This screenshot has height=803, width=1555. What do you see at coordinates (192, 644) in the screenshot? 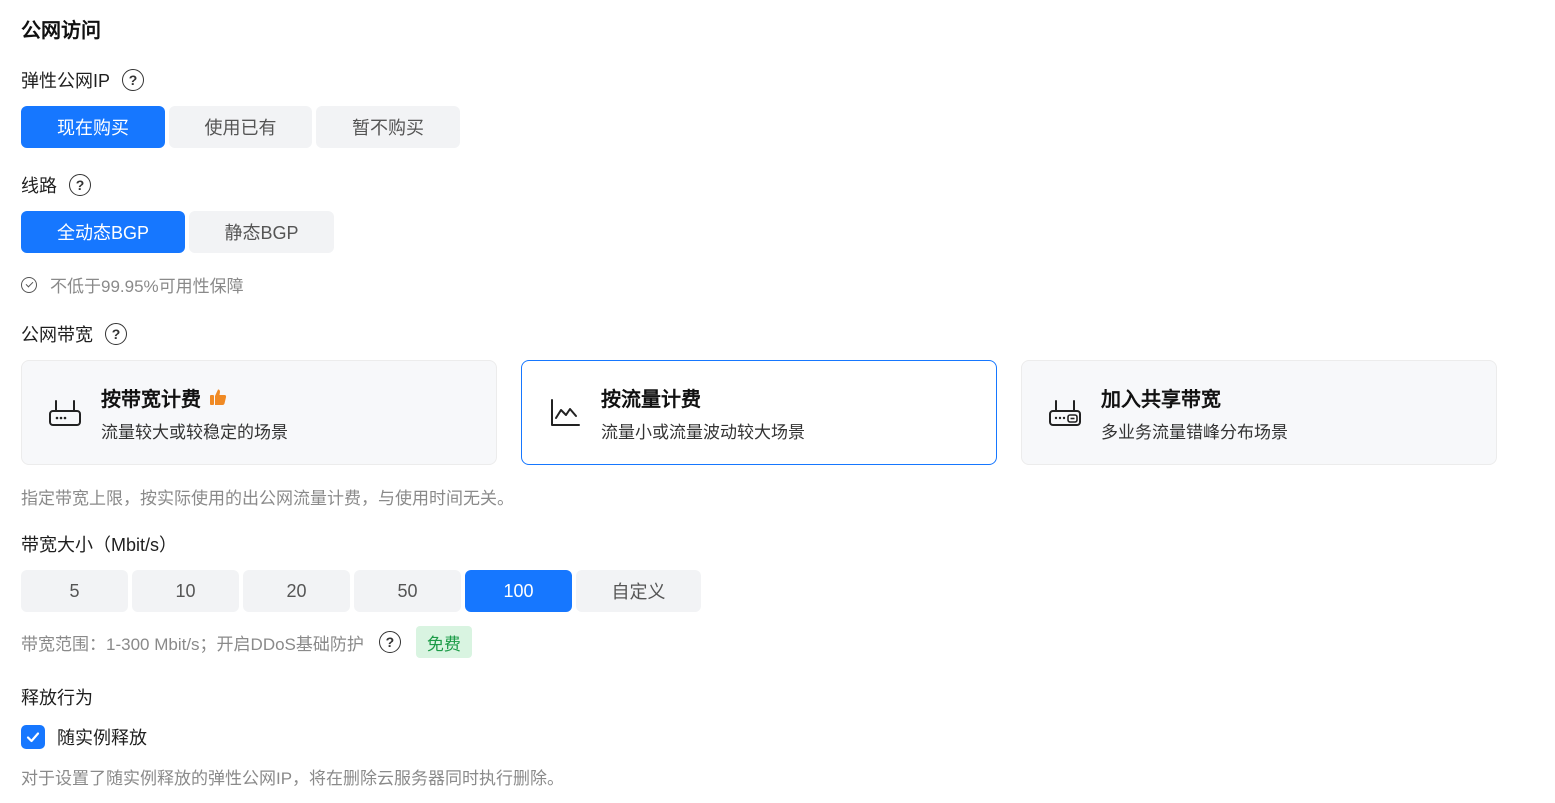
I see `bandwidth-range-text: 带宽范围：1-300 Mbit/s；开启DDoS基础防护` at bounding box center [192, 644].